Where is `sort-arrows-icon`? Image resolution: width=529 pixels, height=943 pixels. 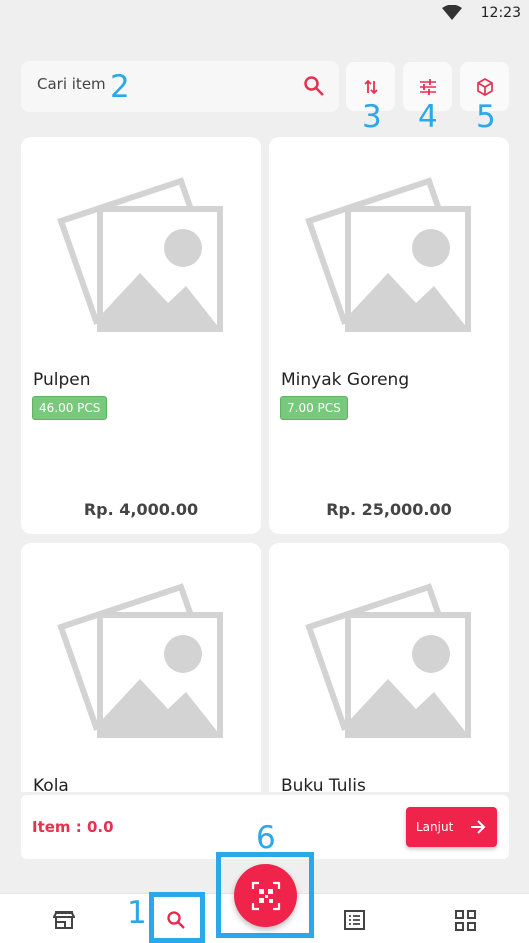
sort-arrows-icon is located at coordinates (370, 86).